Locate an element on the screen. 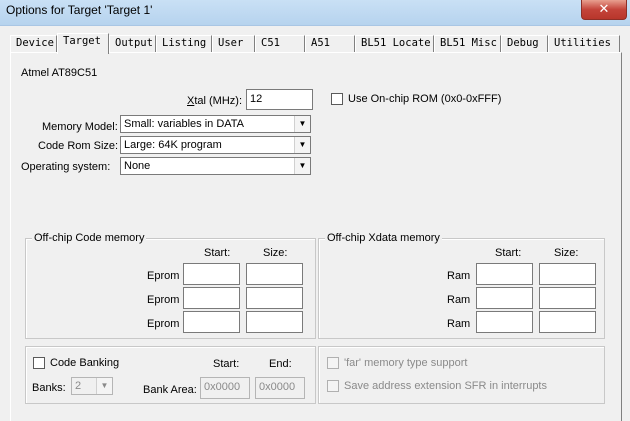 This screenshot has height=421, width=630. tab-utilities: Utilities is located at coordinates (584, 43).